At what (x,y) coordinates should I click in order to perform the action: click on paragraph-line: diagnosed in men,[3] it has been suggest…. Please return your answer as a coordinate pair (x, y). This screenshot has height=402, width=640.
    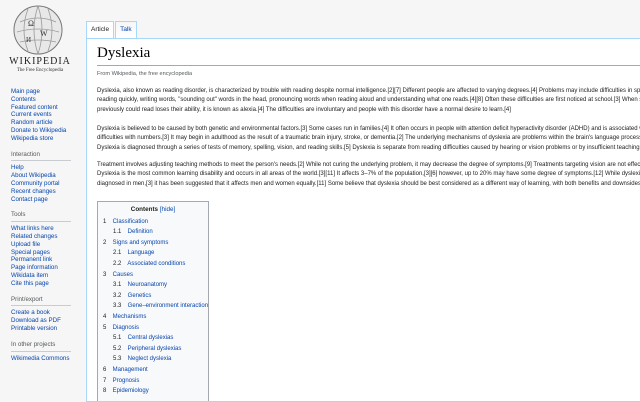
    Looking at the image, I should click on (368, 183).